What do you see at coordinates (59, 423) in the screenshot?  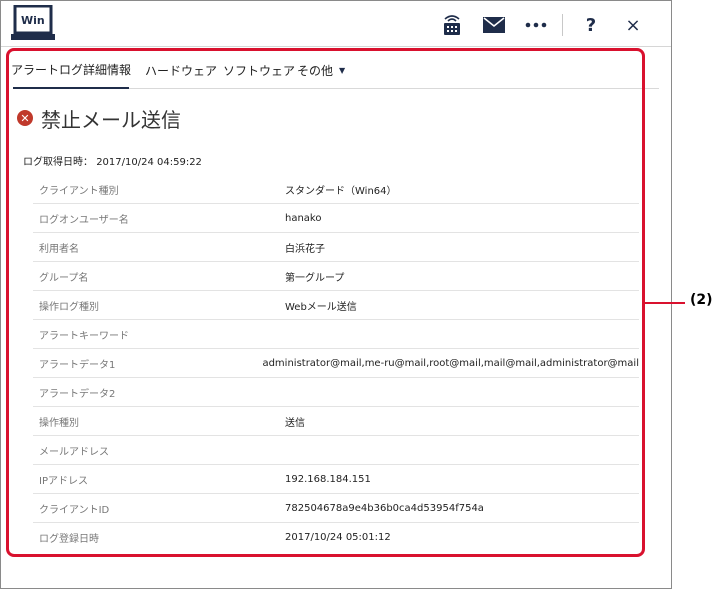 I see `row-label: 操作種別` at bounding box center [59, 423].